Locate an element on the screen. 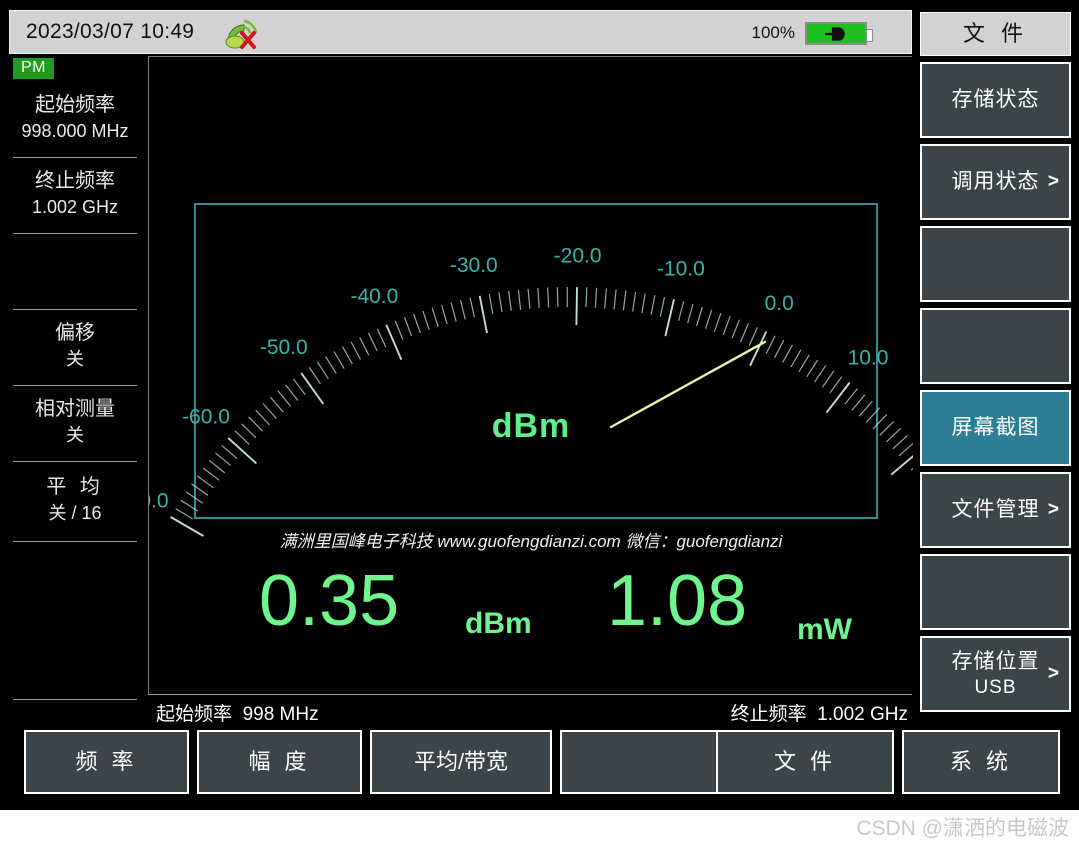 The image size is (1079, 843). numeric-readings: 0.35 dBm 1.08 mW is located at coordinates (531, 612).